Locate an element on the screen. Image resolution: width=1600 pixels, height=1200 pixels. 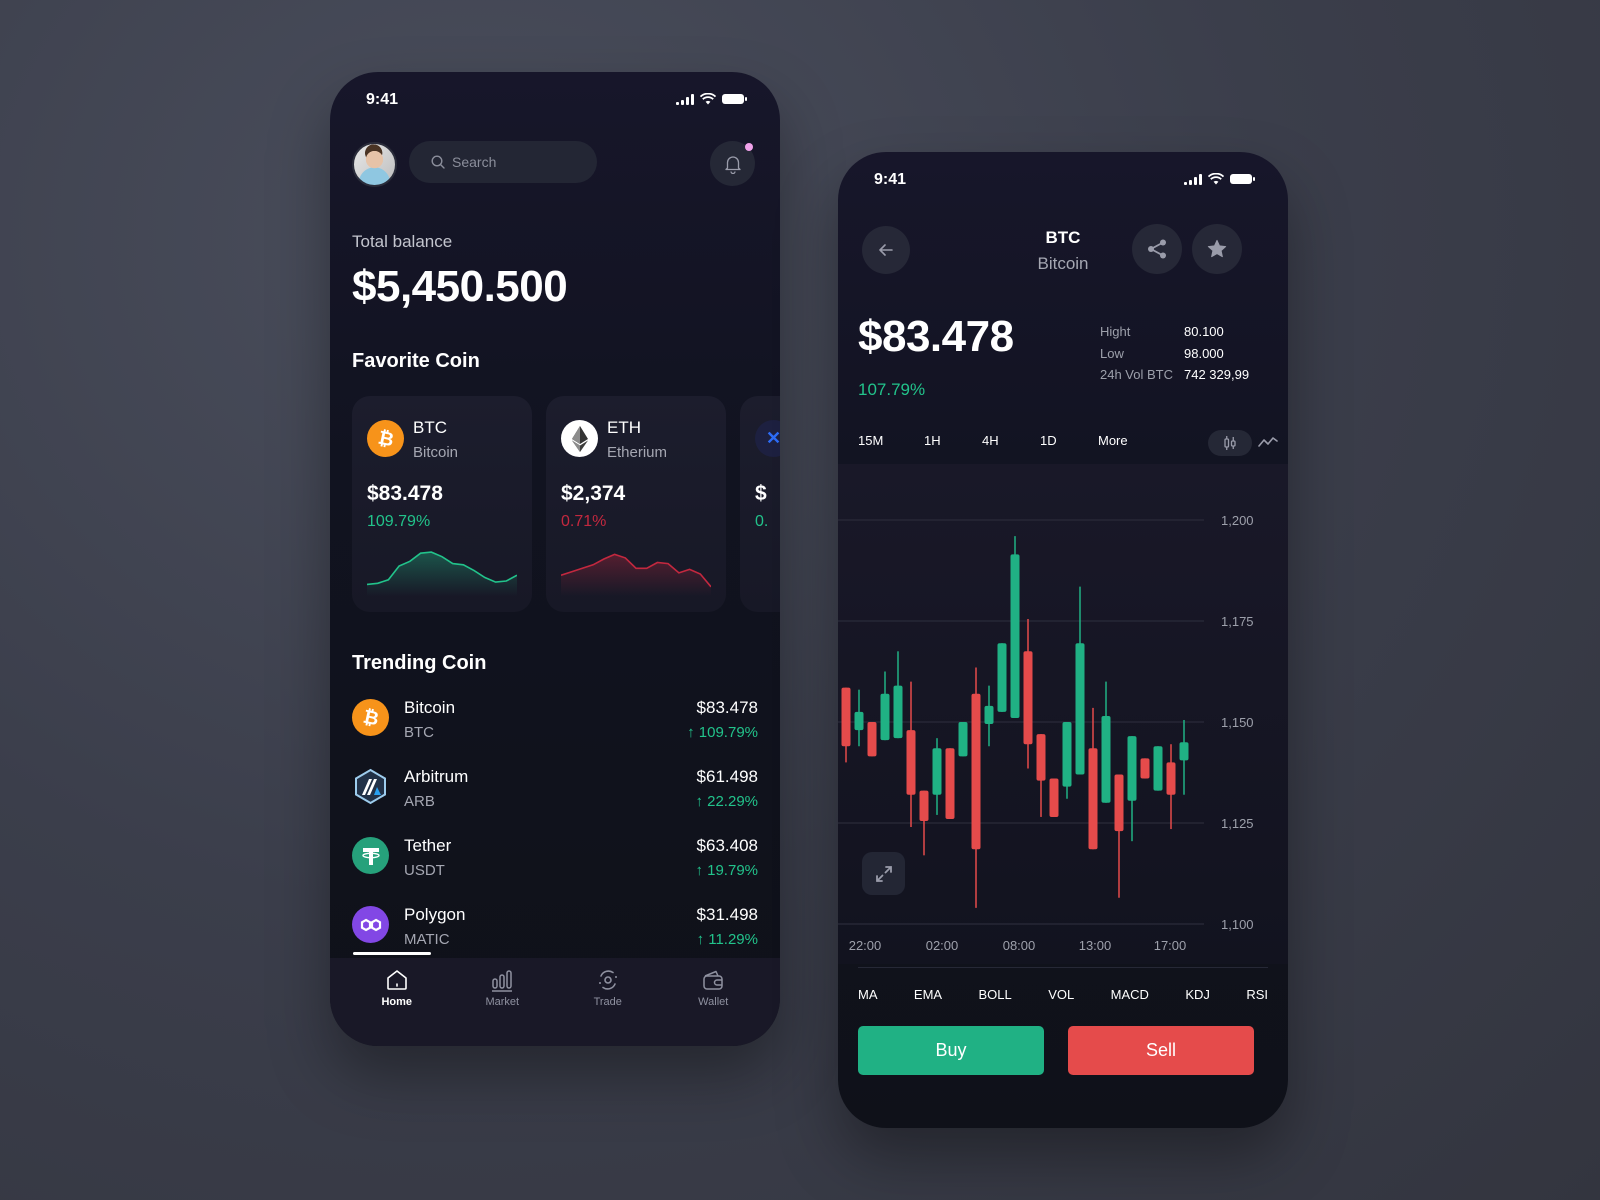
indicator-boll: BOLL is located at coordinates (995, 994).